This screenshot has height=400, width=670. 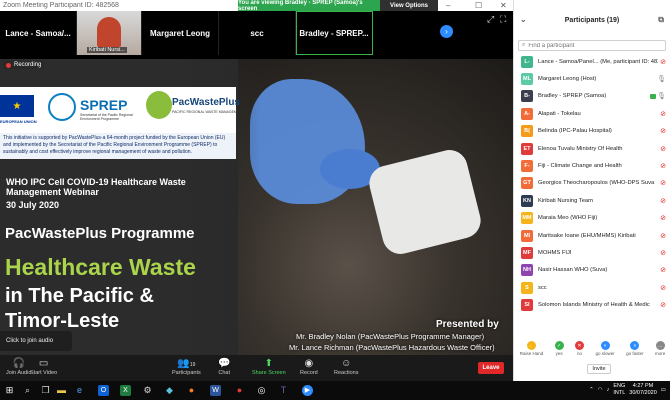 I want to click on reaction-icon: », so click(x=635, y=345).